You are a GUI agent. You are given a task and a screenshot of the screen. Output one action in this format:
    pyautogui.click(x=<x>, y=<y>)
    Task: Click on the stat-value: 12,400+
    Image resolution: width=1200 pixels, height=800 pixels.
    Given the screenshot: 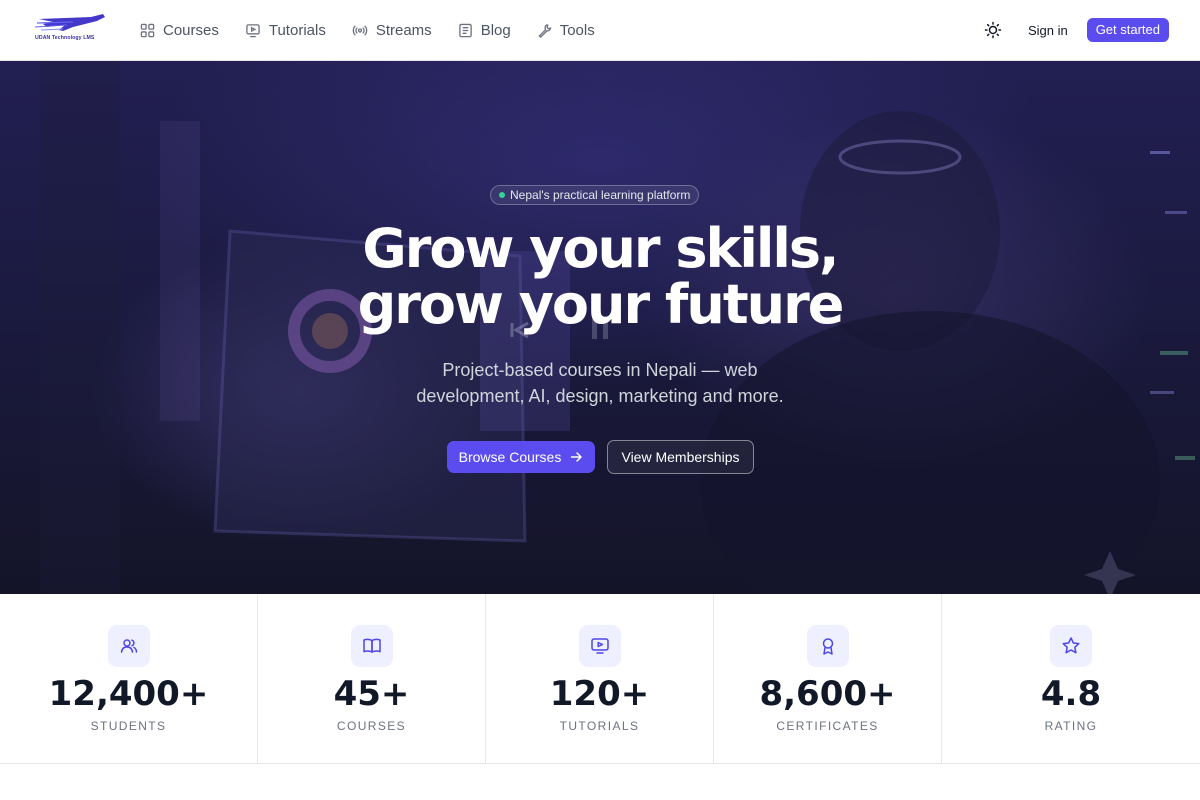 What is the action you would take?
    pyautogui.click(x=128, y=694)
    